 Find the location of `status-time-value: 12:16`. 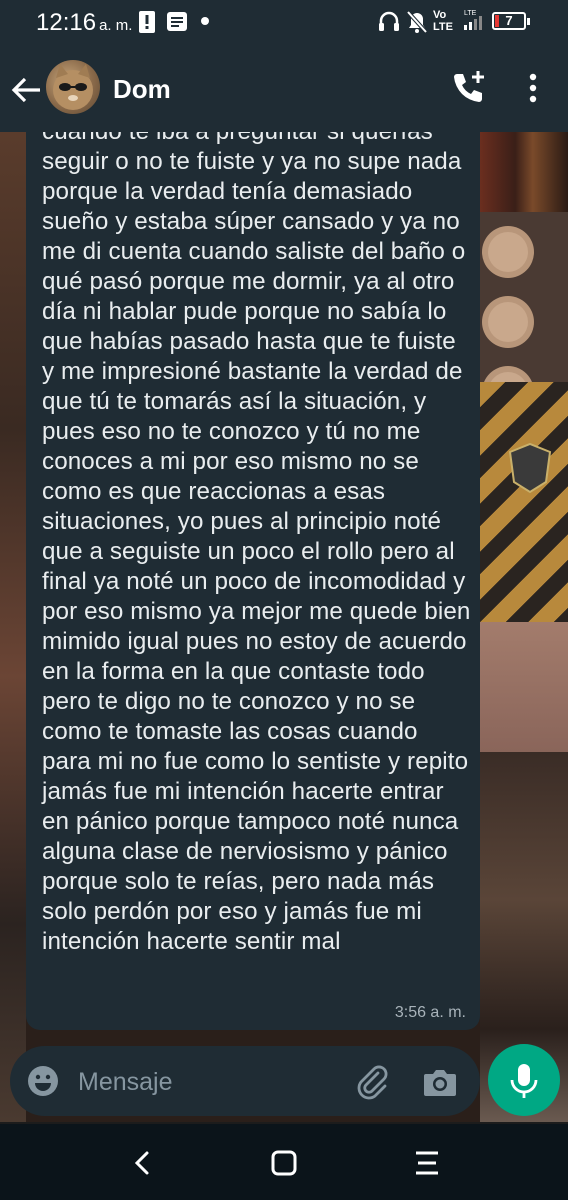

status-time-value: 12:16 is located at coordinates (66, 22).